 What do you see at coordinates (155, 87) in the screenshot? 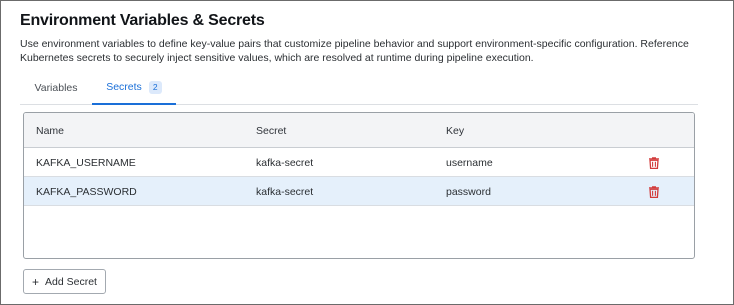
I see `secrets-count-badge: 2` at bounding box center [155, 87].